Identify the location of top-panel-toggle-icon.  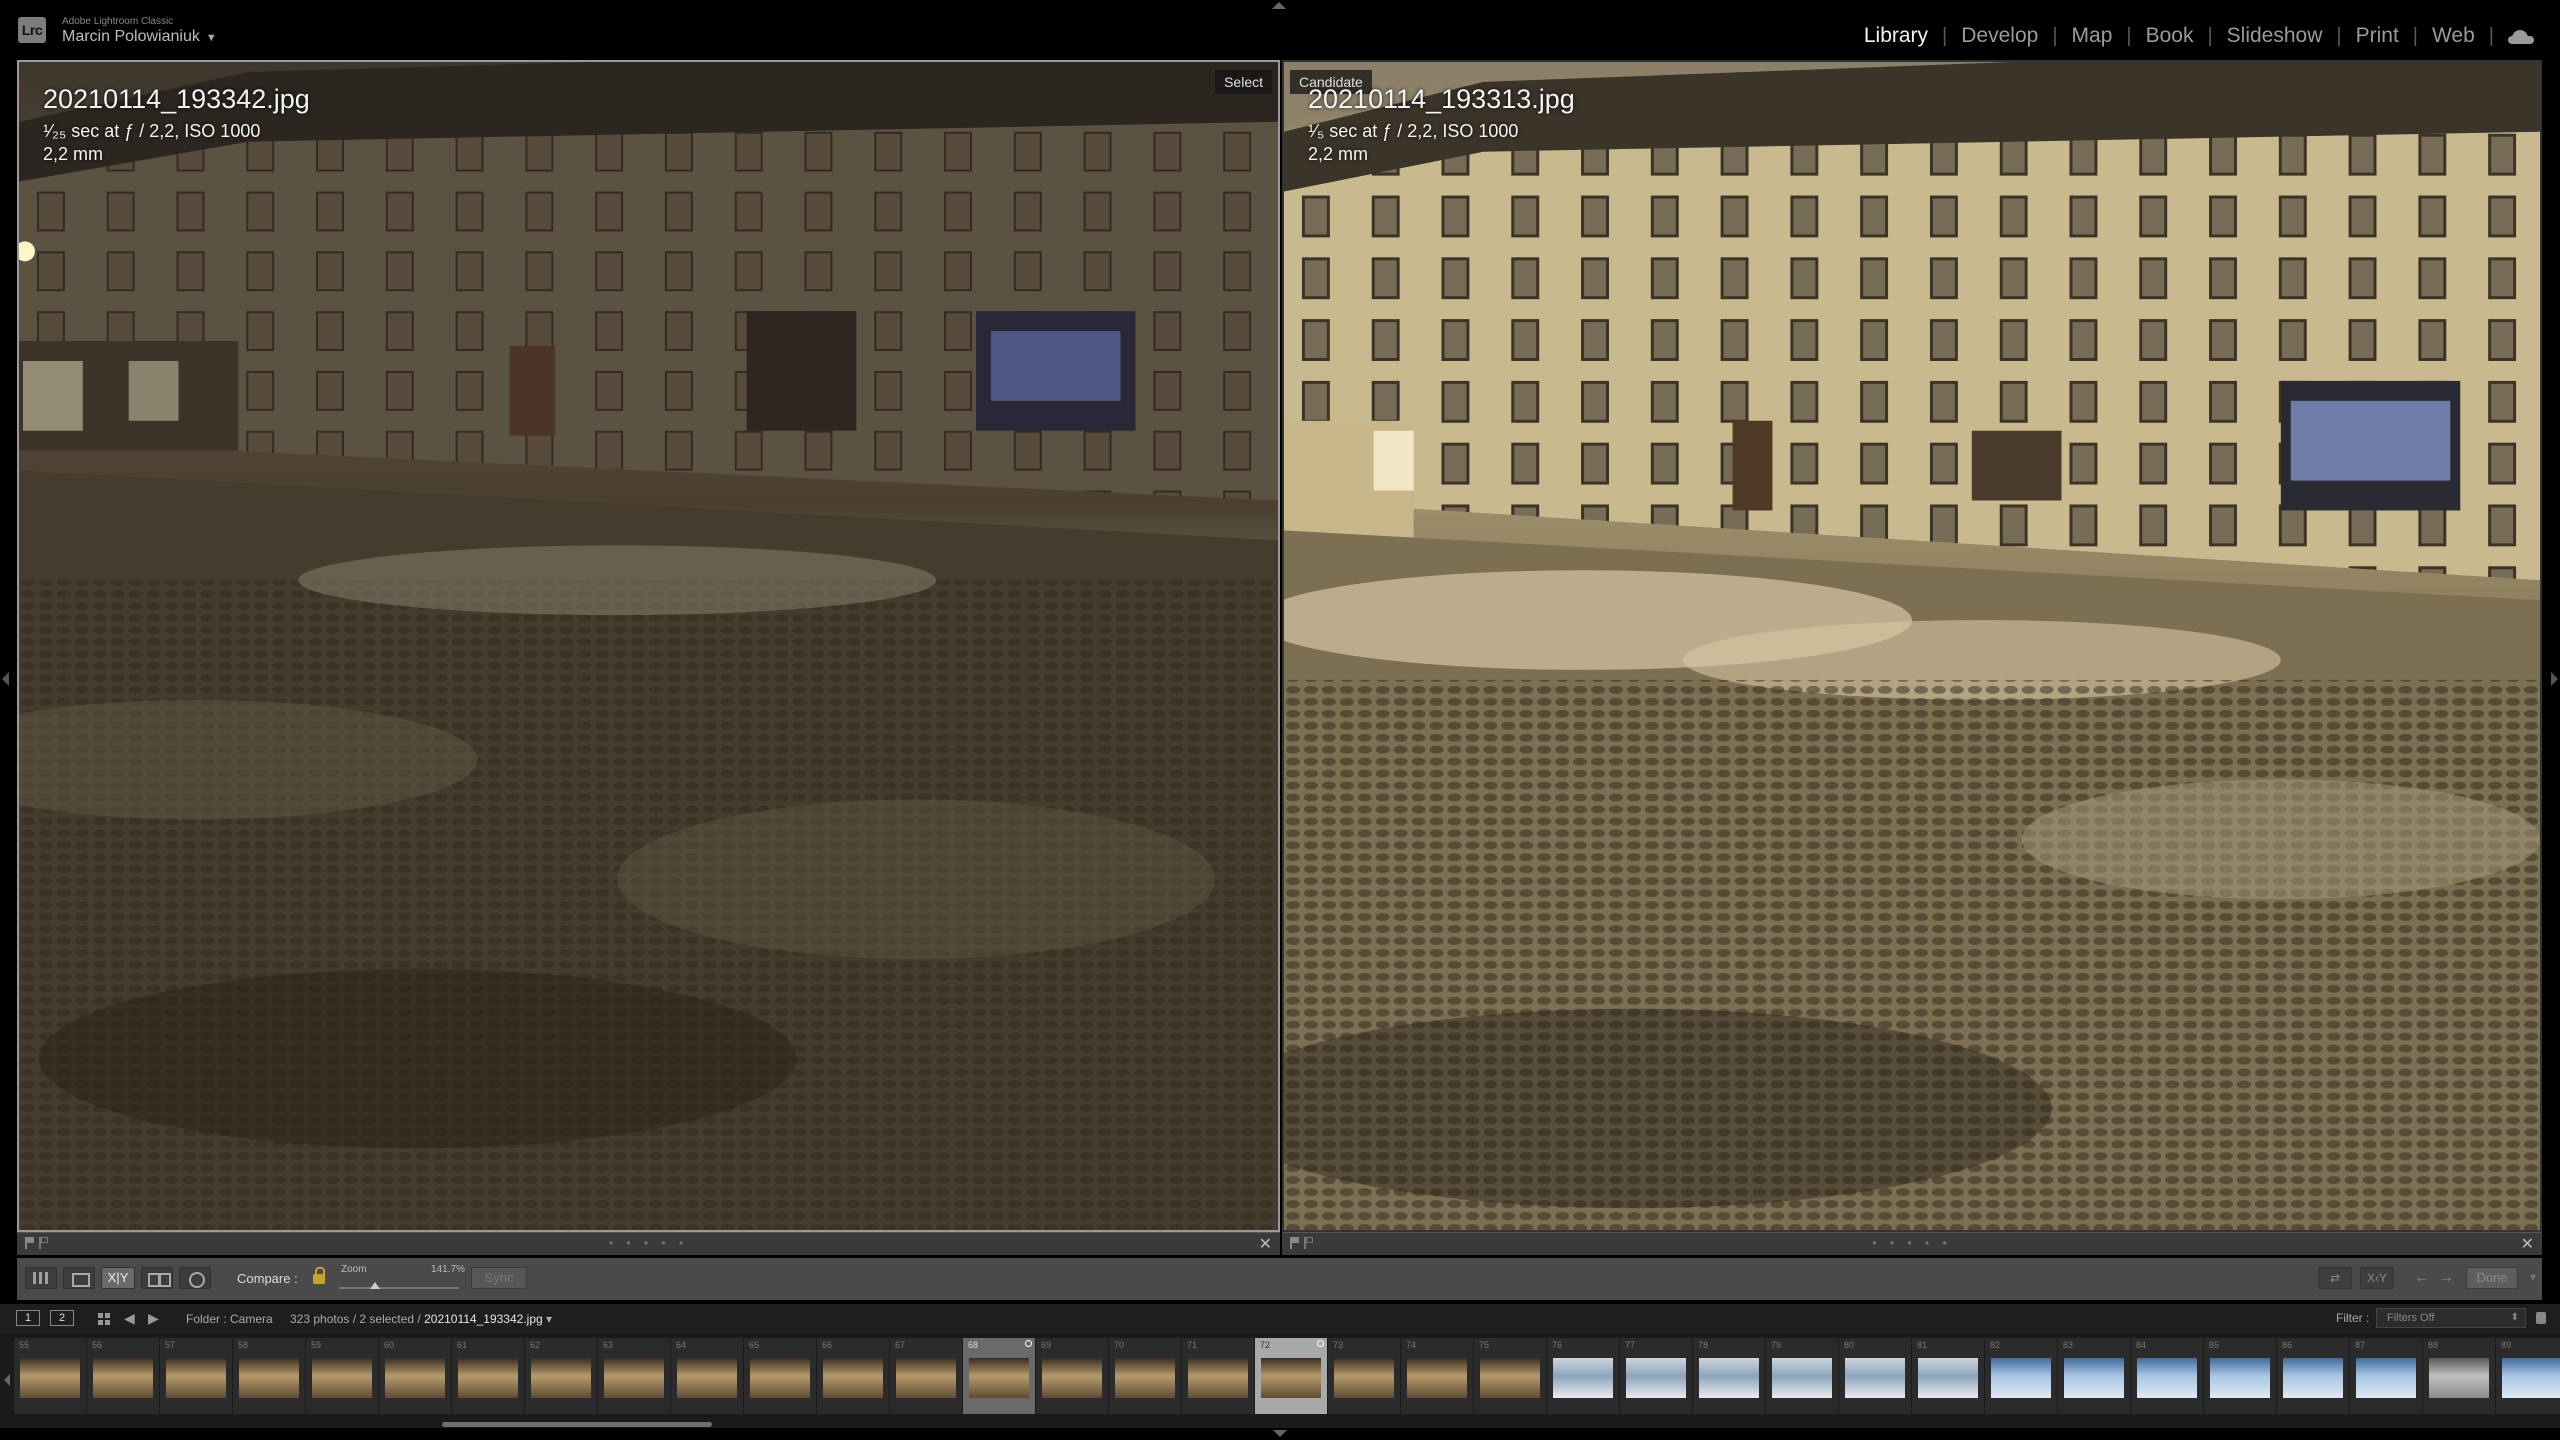
(1279, 5).